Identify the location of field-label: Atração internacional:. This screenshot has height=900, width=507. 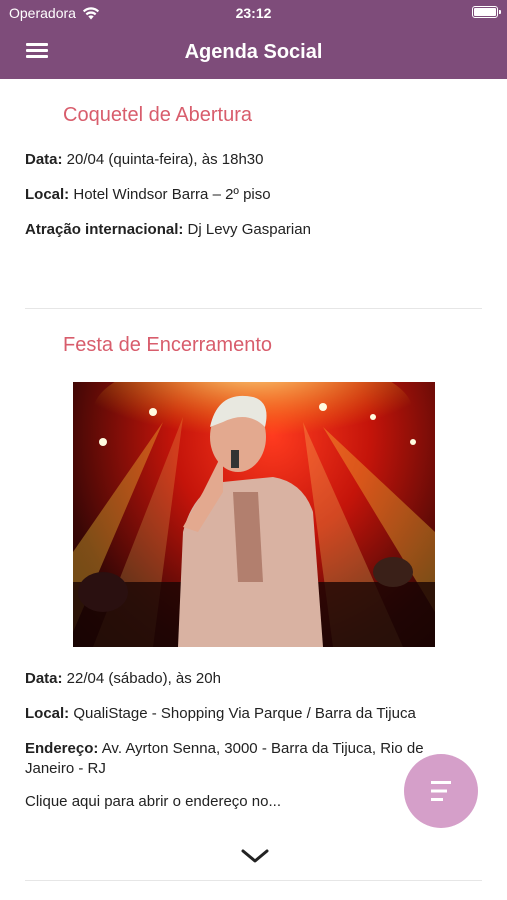
(104, 229).